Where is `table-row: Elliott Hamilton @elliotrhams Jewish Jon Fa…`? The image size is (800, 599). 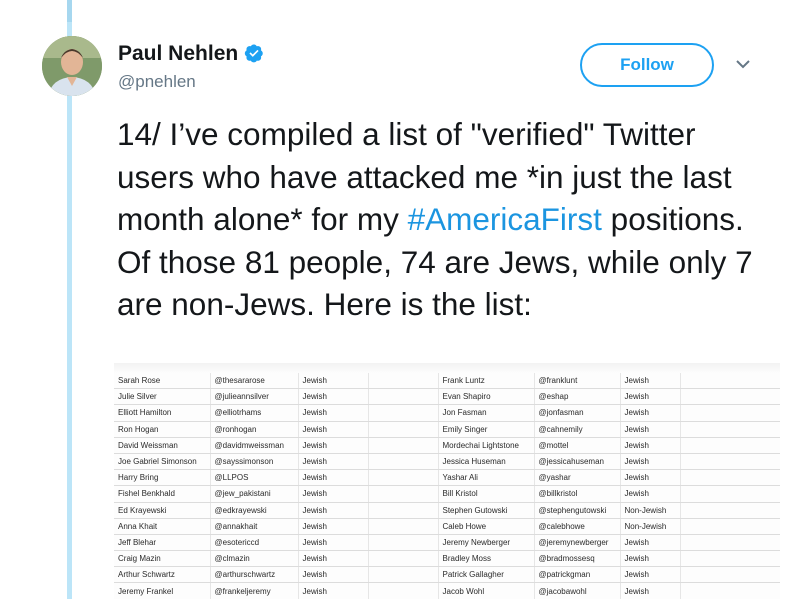
table-row: Elliott Hamilton @elliotrhams Jewish Jon Fa… is located at coordinates (447, 413).